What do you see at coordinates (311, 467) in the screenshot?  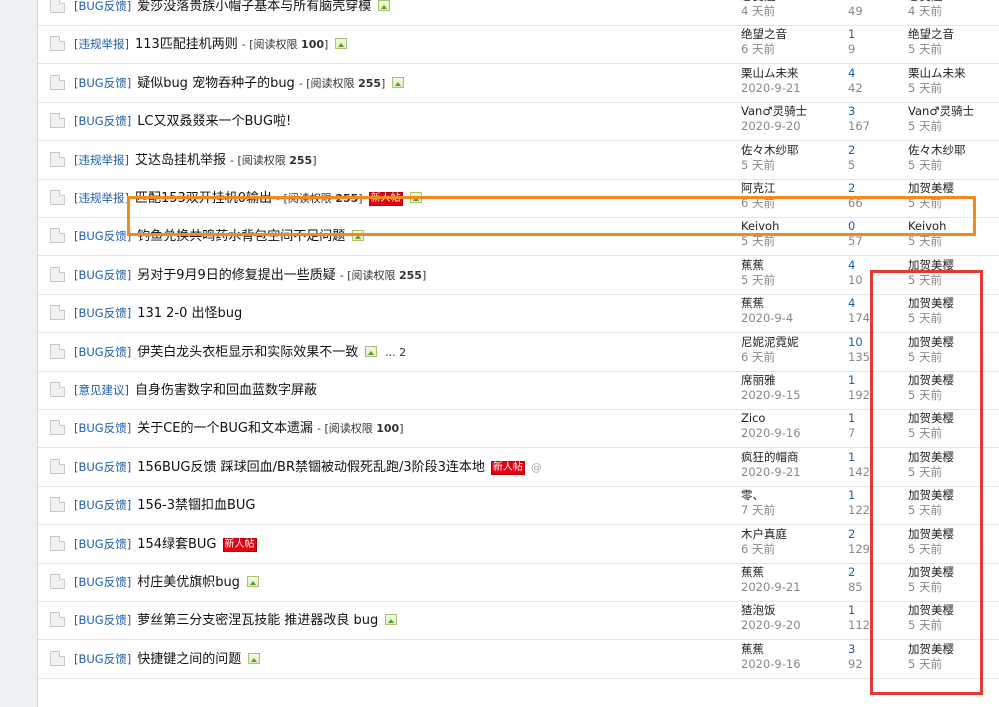 I see `thread-title-link: 156BUG反馈 踩球回血/BR禁锢被动假死乱跑/3阶段3连本地` at bounding box center [311, 467].